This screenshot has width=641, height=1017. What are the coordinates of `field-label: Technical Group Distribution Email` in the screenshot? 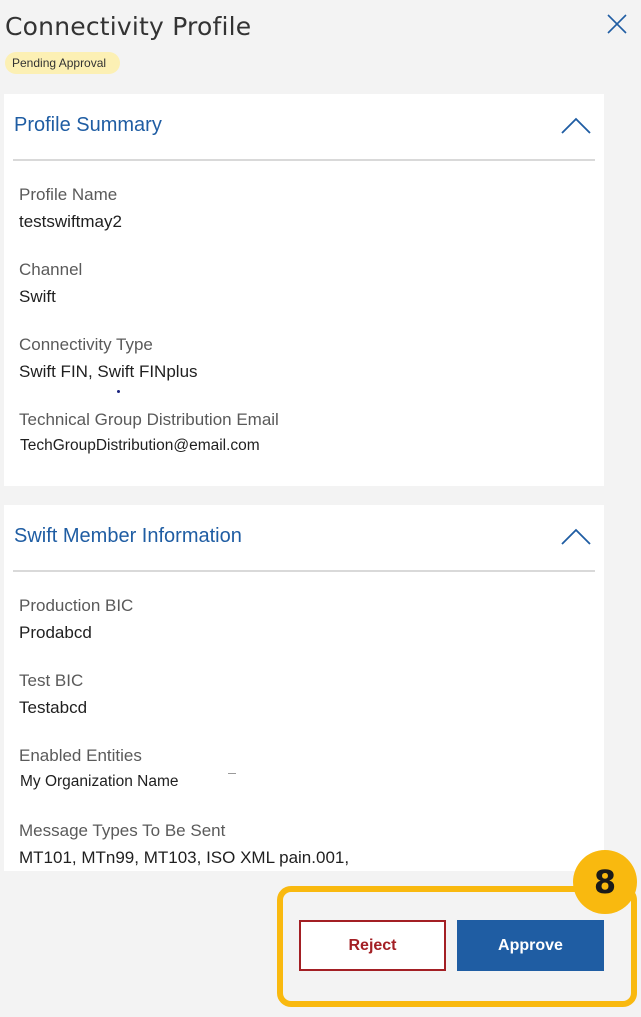 It's located at (149, 419).